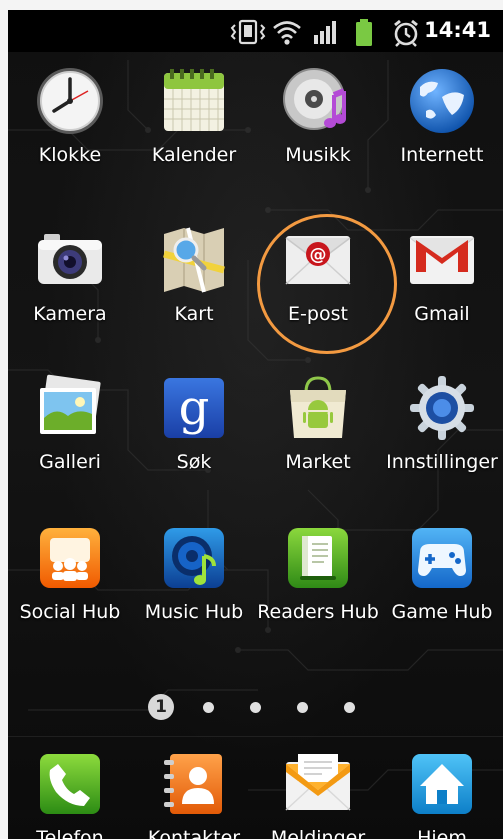 The height and width of the screenshot is (839, 503). Describe the element at coordinates (194, 155) in the screenshot. I see `app-label: Kalender` at that location.